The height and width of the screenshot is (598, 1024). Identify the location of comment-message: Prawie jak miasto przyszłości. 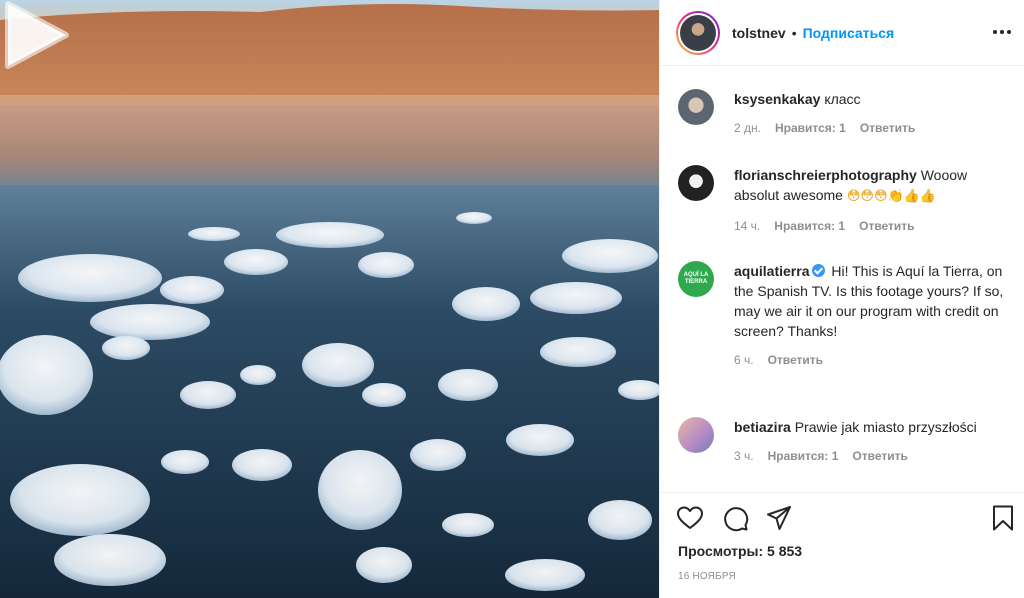
(885, 427).